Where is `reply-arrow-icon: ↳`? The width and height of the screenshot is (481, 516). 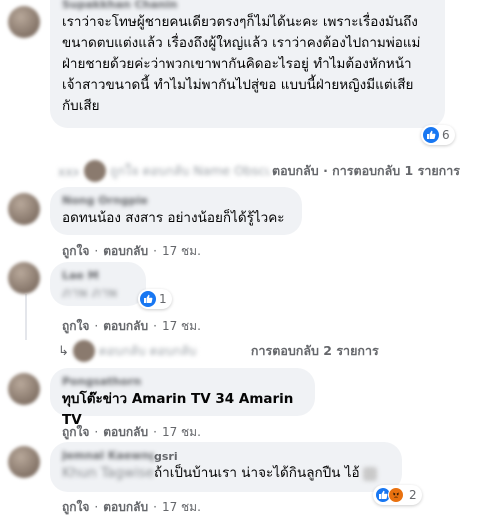 reply-arrow-icon: ↳ is located at coordinates (63, 351).